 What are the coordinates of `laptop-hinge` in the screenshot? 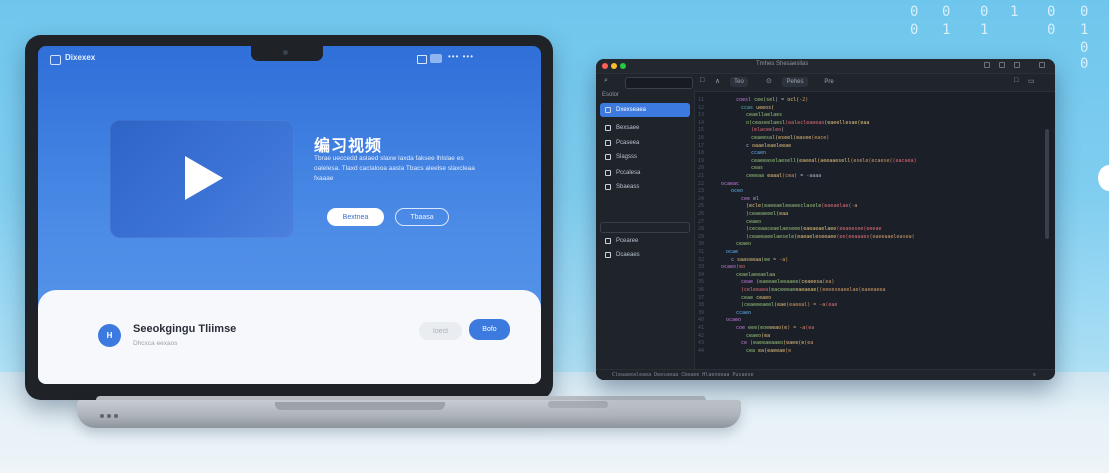 It's located at (360, 406).